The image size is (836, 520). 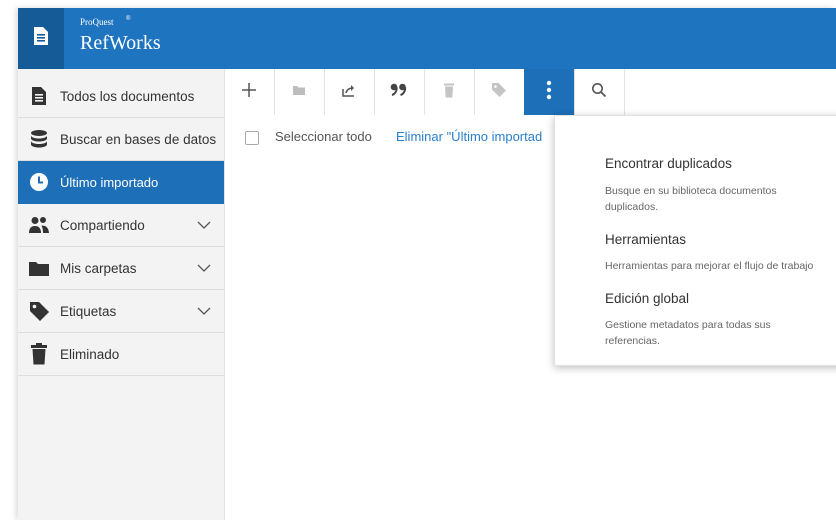 I want to click on sidebar-item-last-imported: Último importado, so click(x=121, y=182).